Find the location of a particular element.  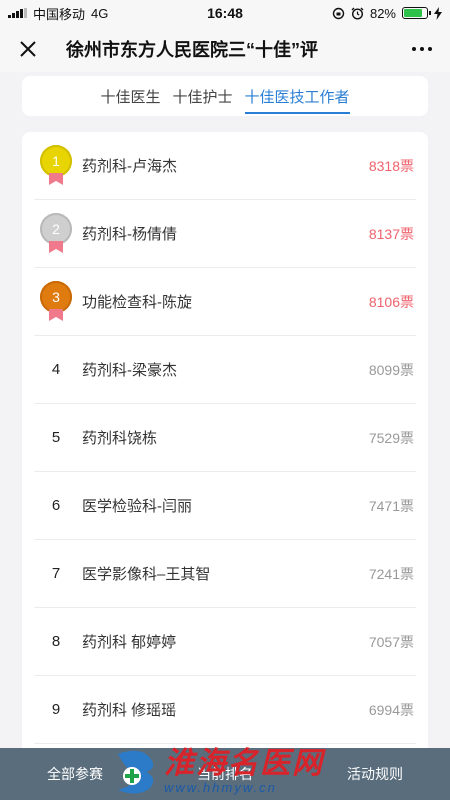

rank-number: 5 is located at coordinates (56, 437).